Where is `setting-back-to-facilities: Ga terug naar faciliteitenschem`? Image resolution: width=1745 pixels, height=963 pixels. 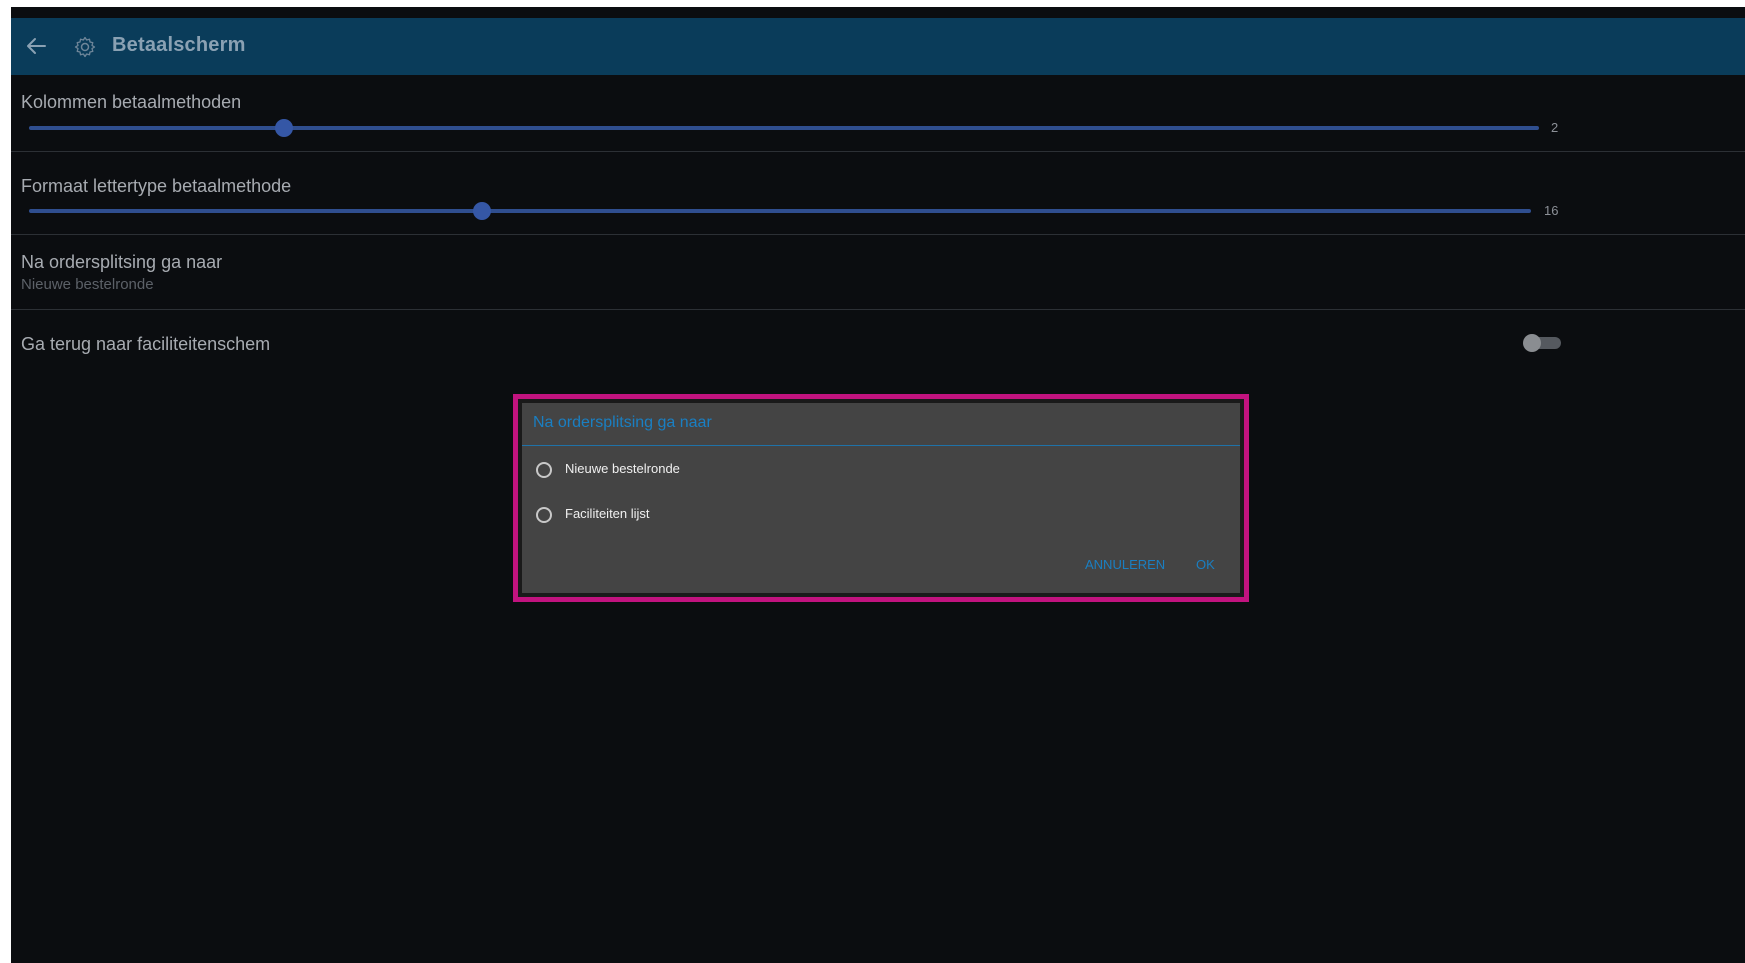
setting-back-to-facilities: Ga terug naar faciliteitenschem is located at coordinates (878, 345).